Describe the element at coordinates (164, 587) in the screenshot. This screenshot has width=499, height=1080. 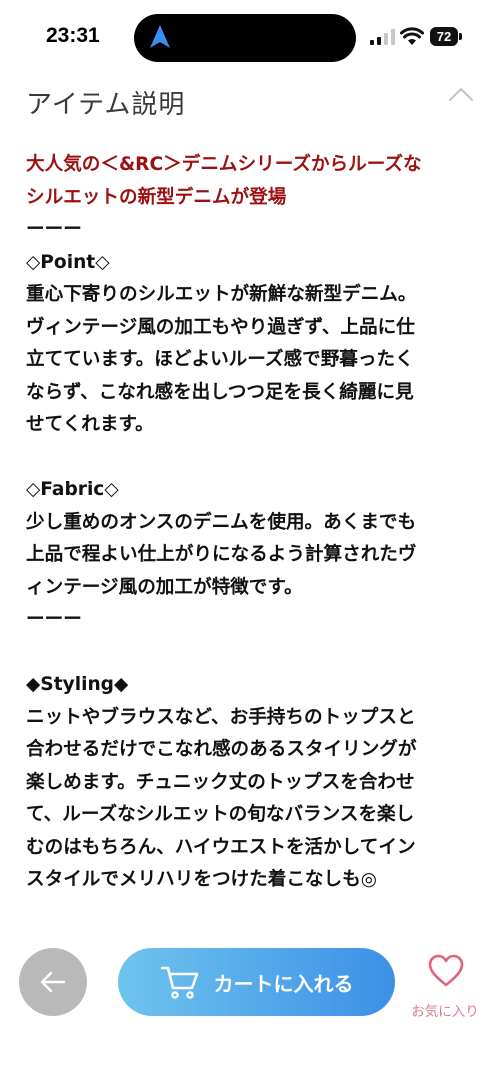
I see `description-line: ィンテージ風の加工が特徴です。` at that location.